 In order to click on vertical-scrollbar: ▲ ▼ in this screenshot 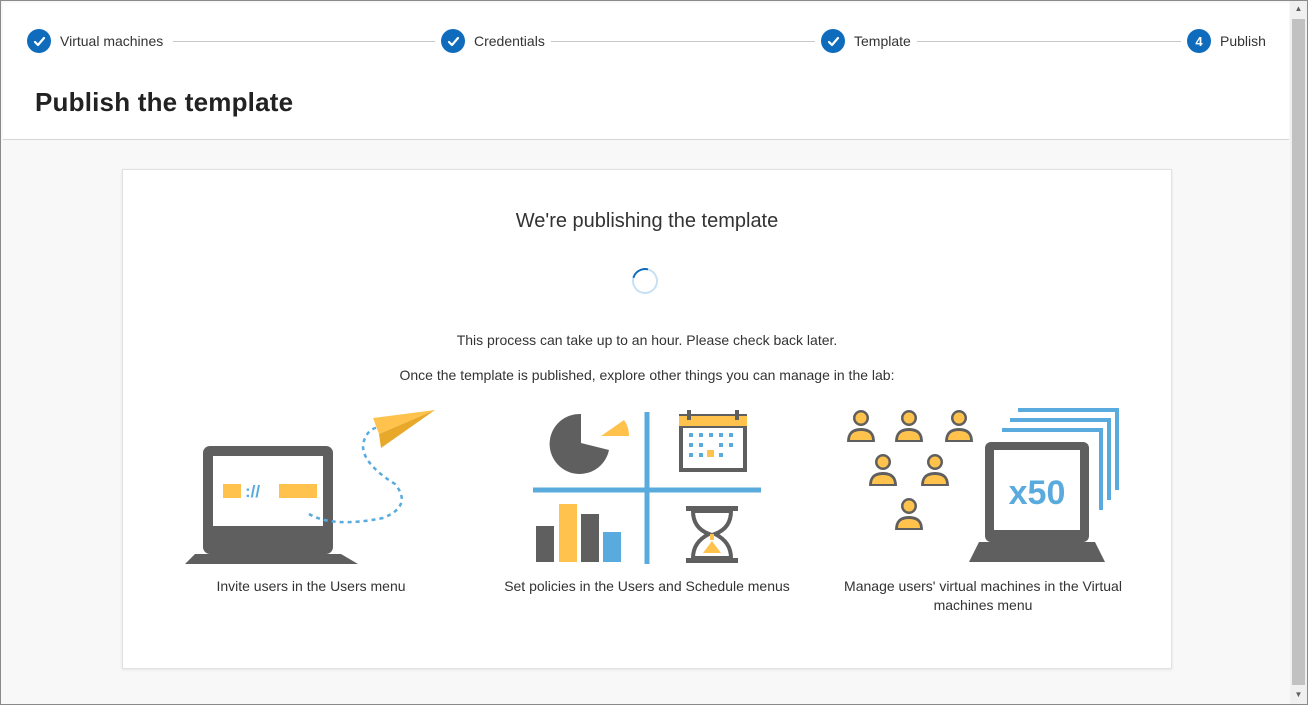, I will do `click(1298, 352)`.